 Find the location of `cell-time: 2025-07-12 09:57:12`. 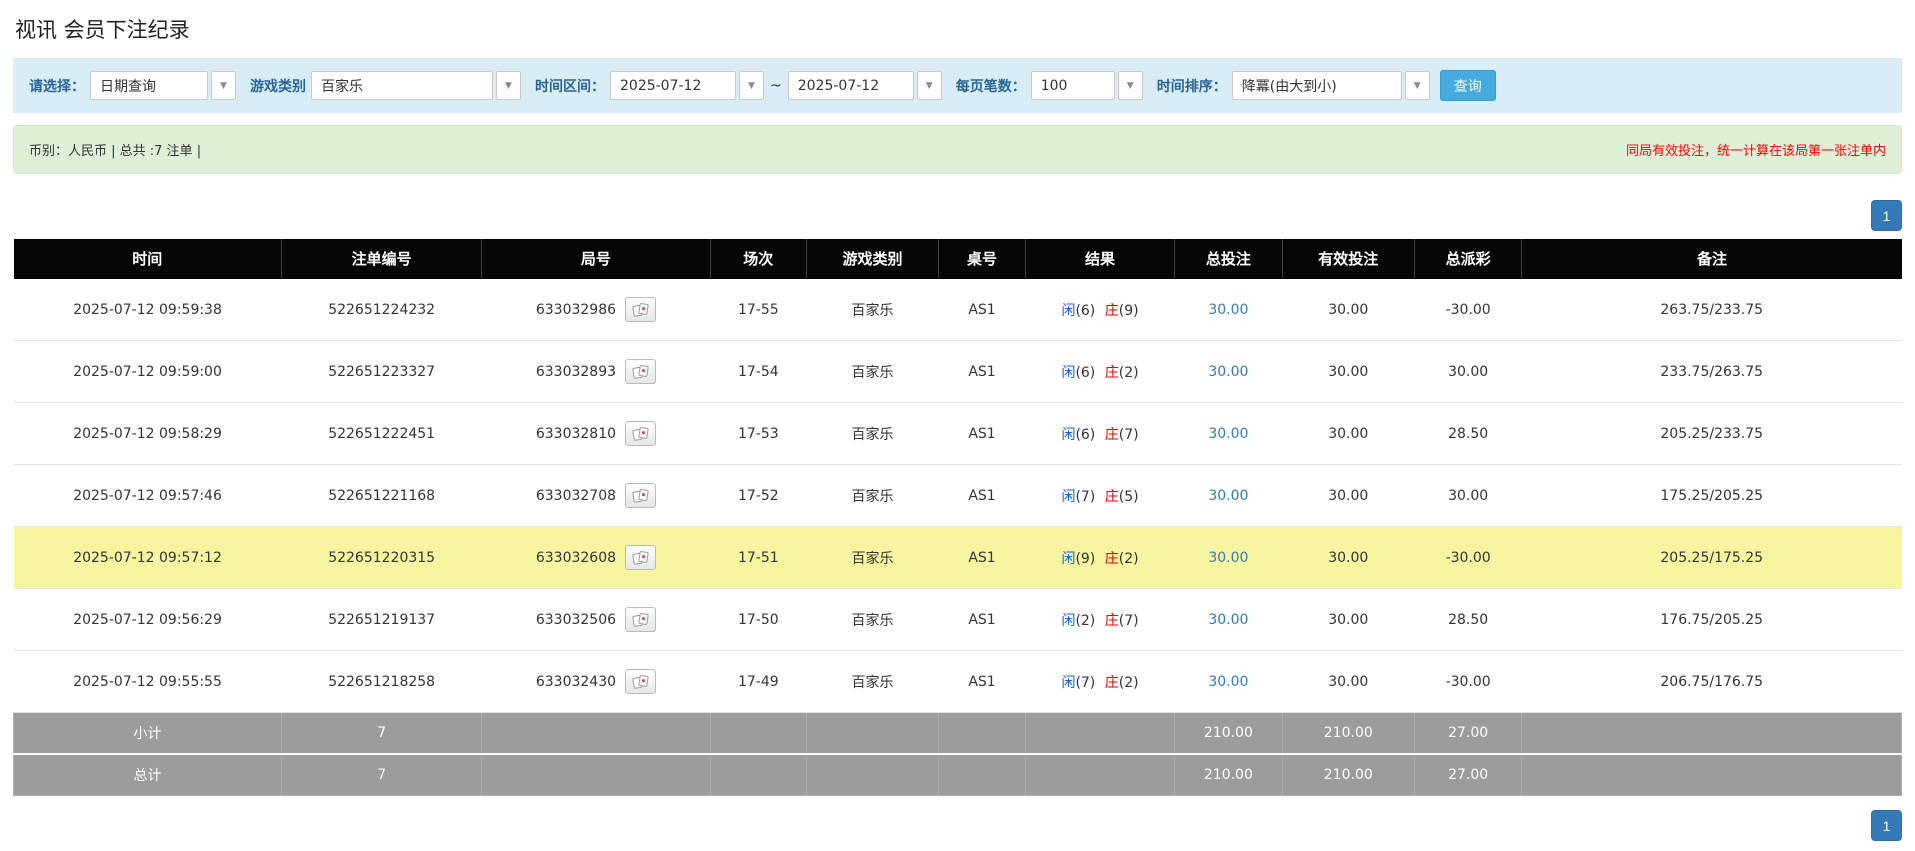

cell-time: 2025-07-12 09:57:12 is located at coordinates (147, 557).